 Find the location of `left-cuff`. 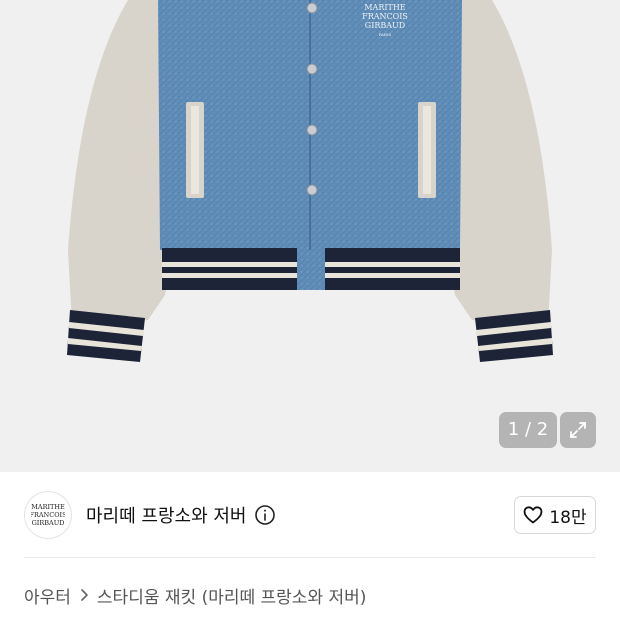

left-cuff is located at coordinates (106, 336).